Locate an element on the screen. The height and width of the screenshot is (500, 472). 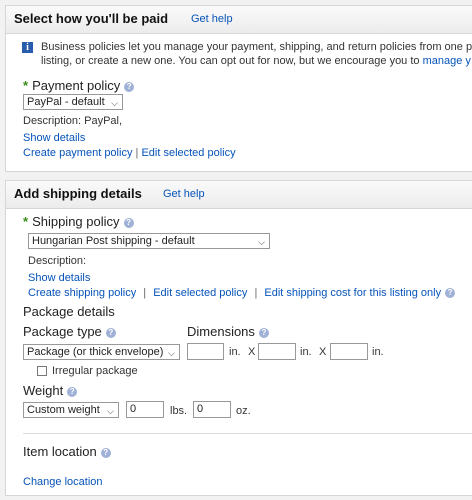
weight-oz-unit: oz. is located at coordinates (243, 411).